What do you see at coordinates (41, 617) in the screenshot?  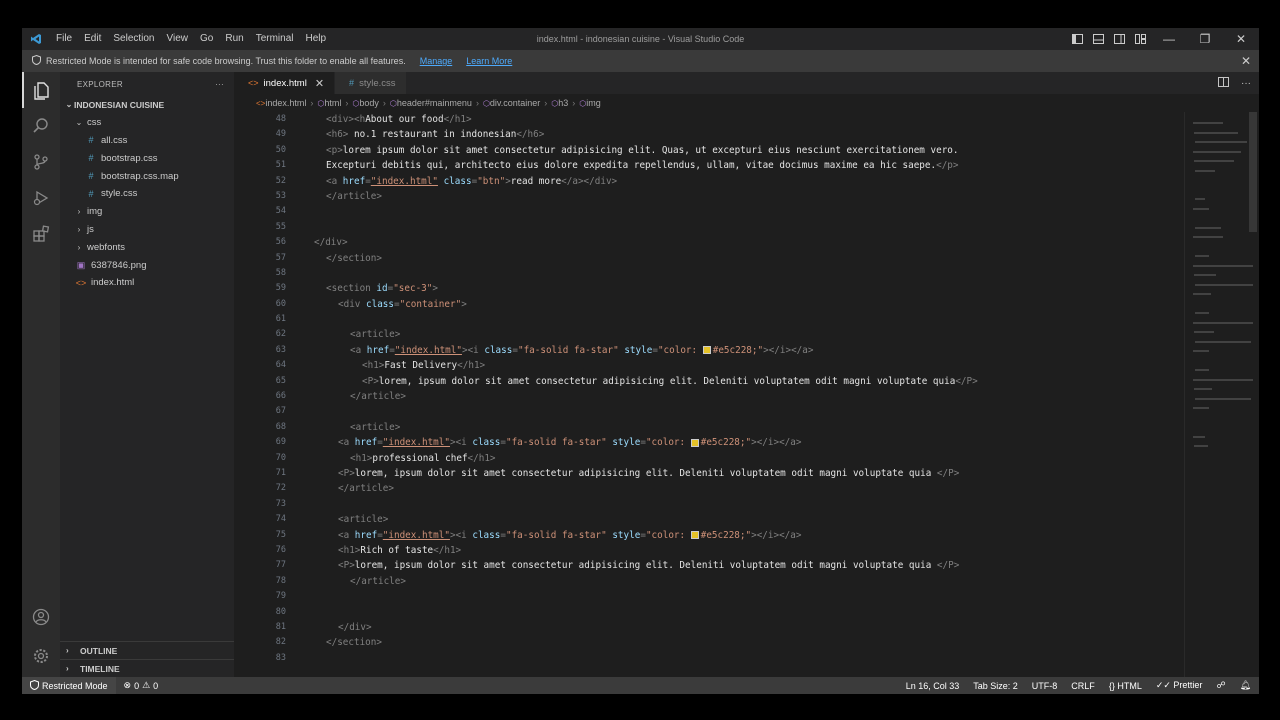 I see `accounts-icon` at bounding box center [41, 617].